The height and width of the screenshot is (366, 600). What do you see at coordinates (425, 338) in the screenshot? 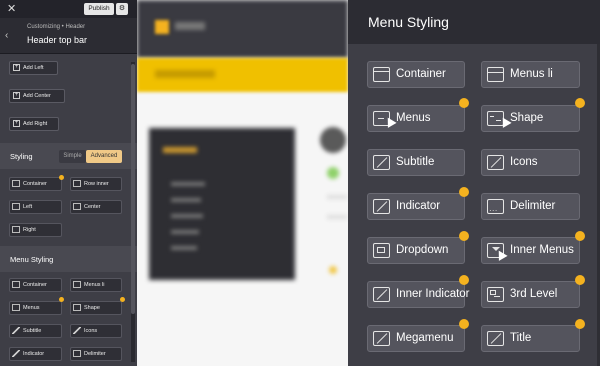
I see `zoom-megamenu-label: Megamenu` at bounding box center [425, 338].